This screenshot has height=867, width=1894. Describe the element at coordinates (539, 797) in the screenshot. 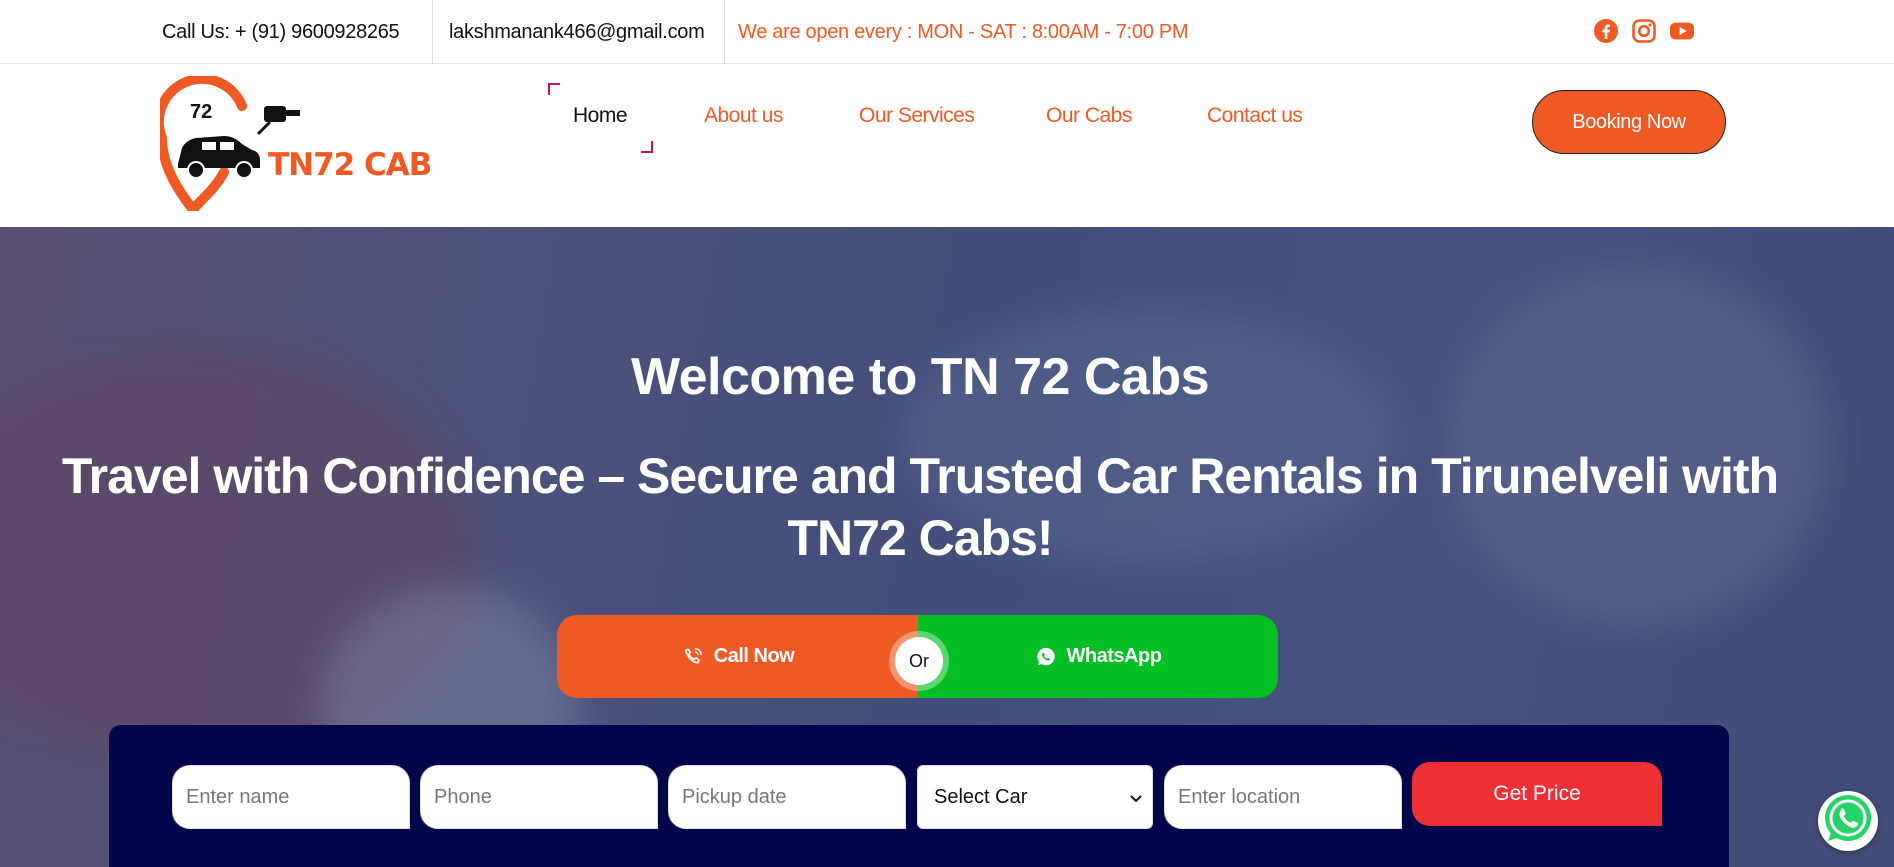

I see `phone-input: Phone` at that location.